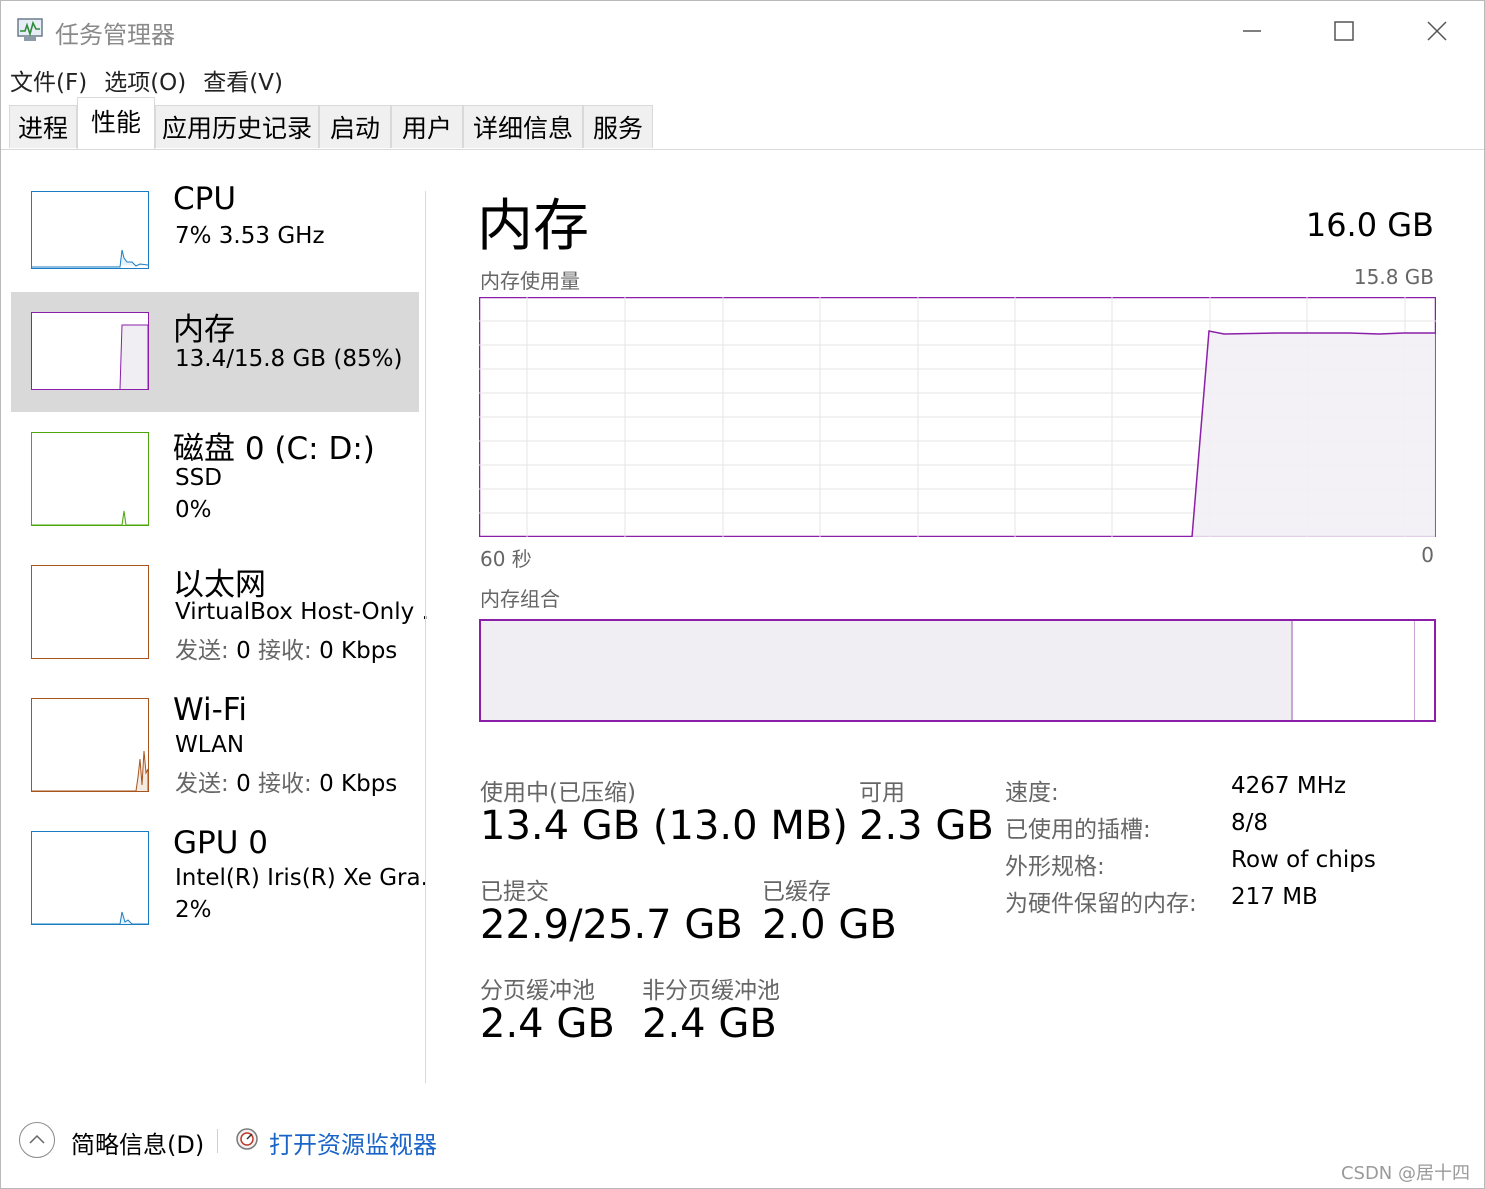 This screenshot has height=1189, width=1485. What do you see at coordinates (742, 123) in the screenshot?
I see `tab-bar: 进程 性能 应用历史记录 启动 用户 详细信息 服务` at bounding box center [742, 123].